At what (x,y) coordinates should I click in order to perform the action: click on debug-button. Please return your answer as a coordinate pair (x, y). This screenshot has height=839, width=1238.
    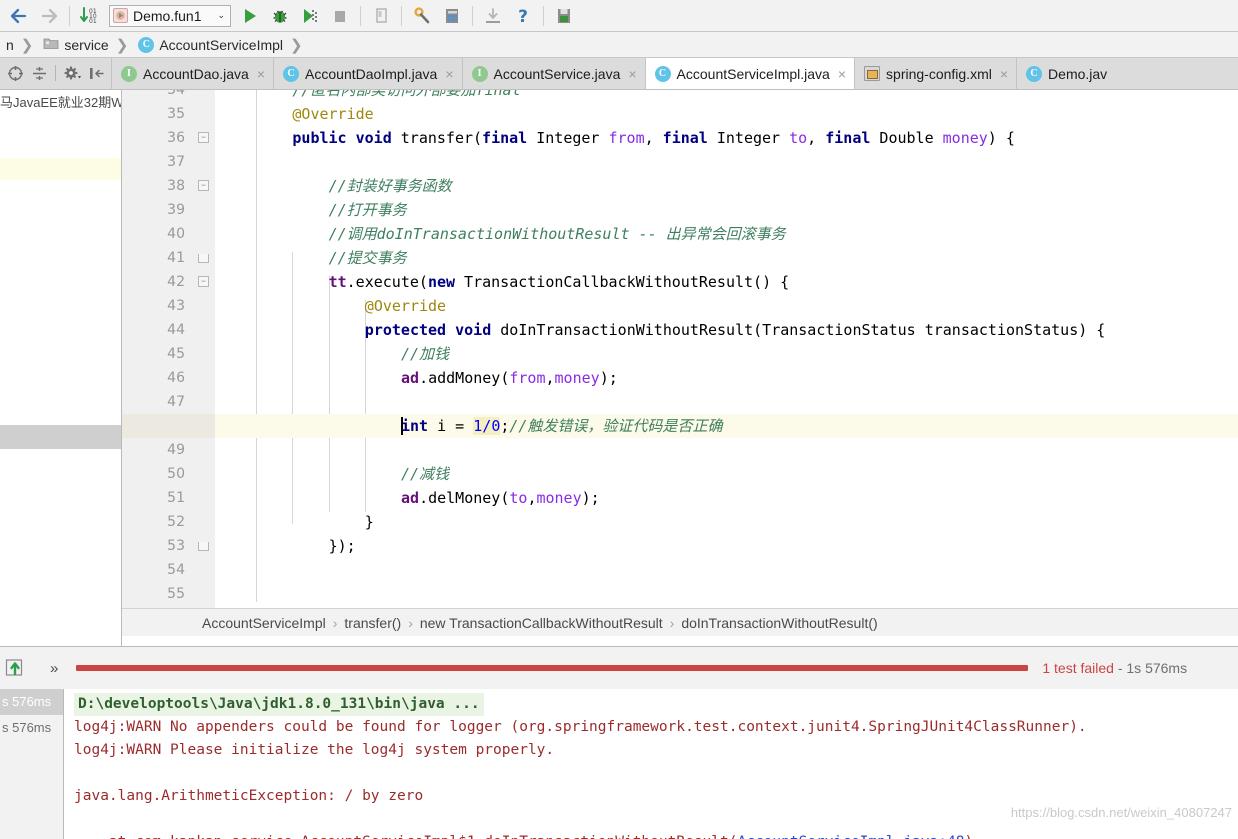
    Looking at the image, I should click on (280, 16).